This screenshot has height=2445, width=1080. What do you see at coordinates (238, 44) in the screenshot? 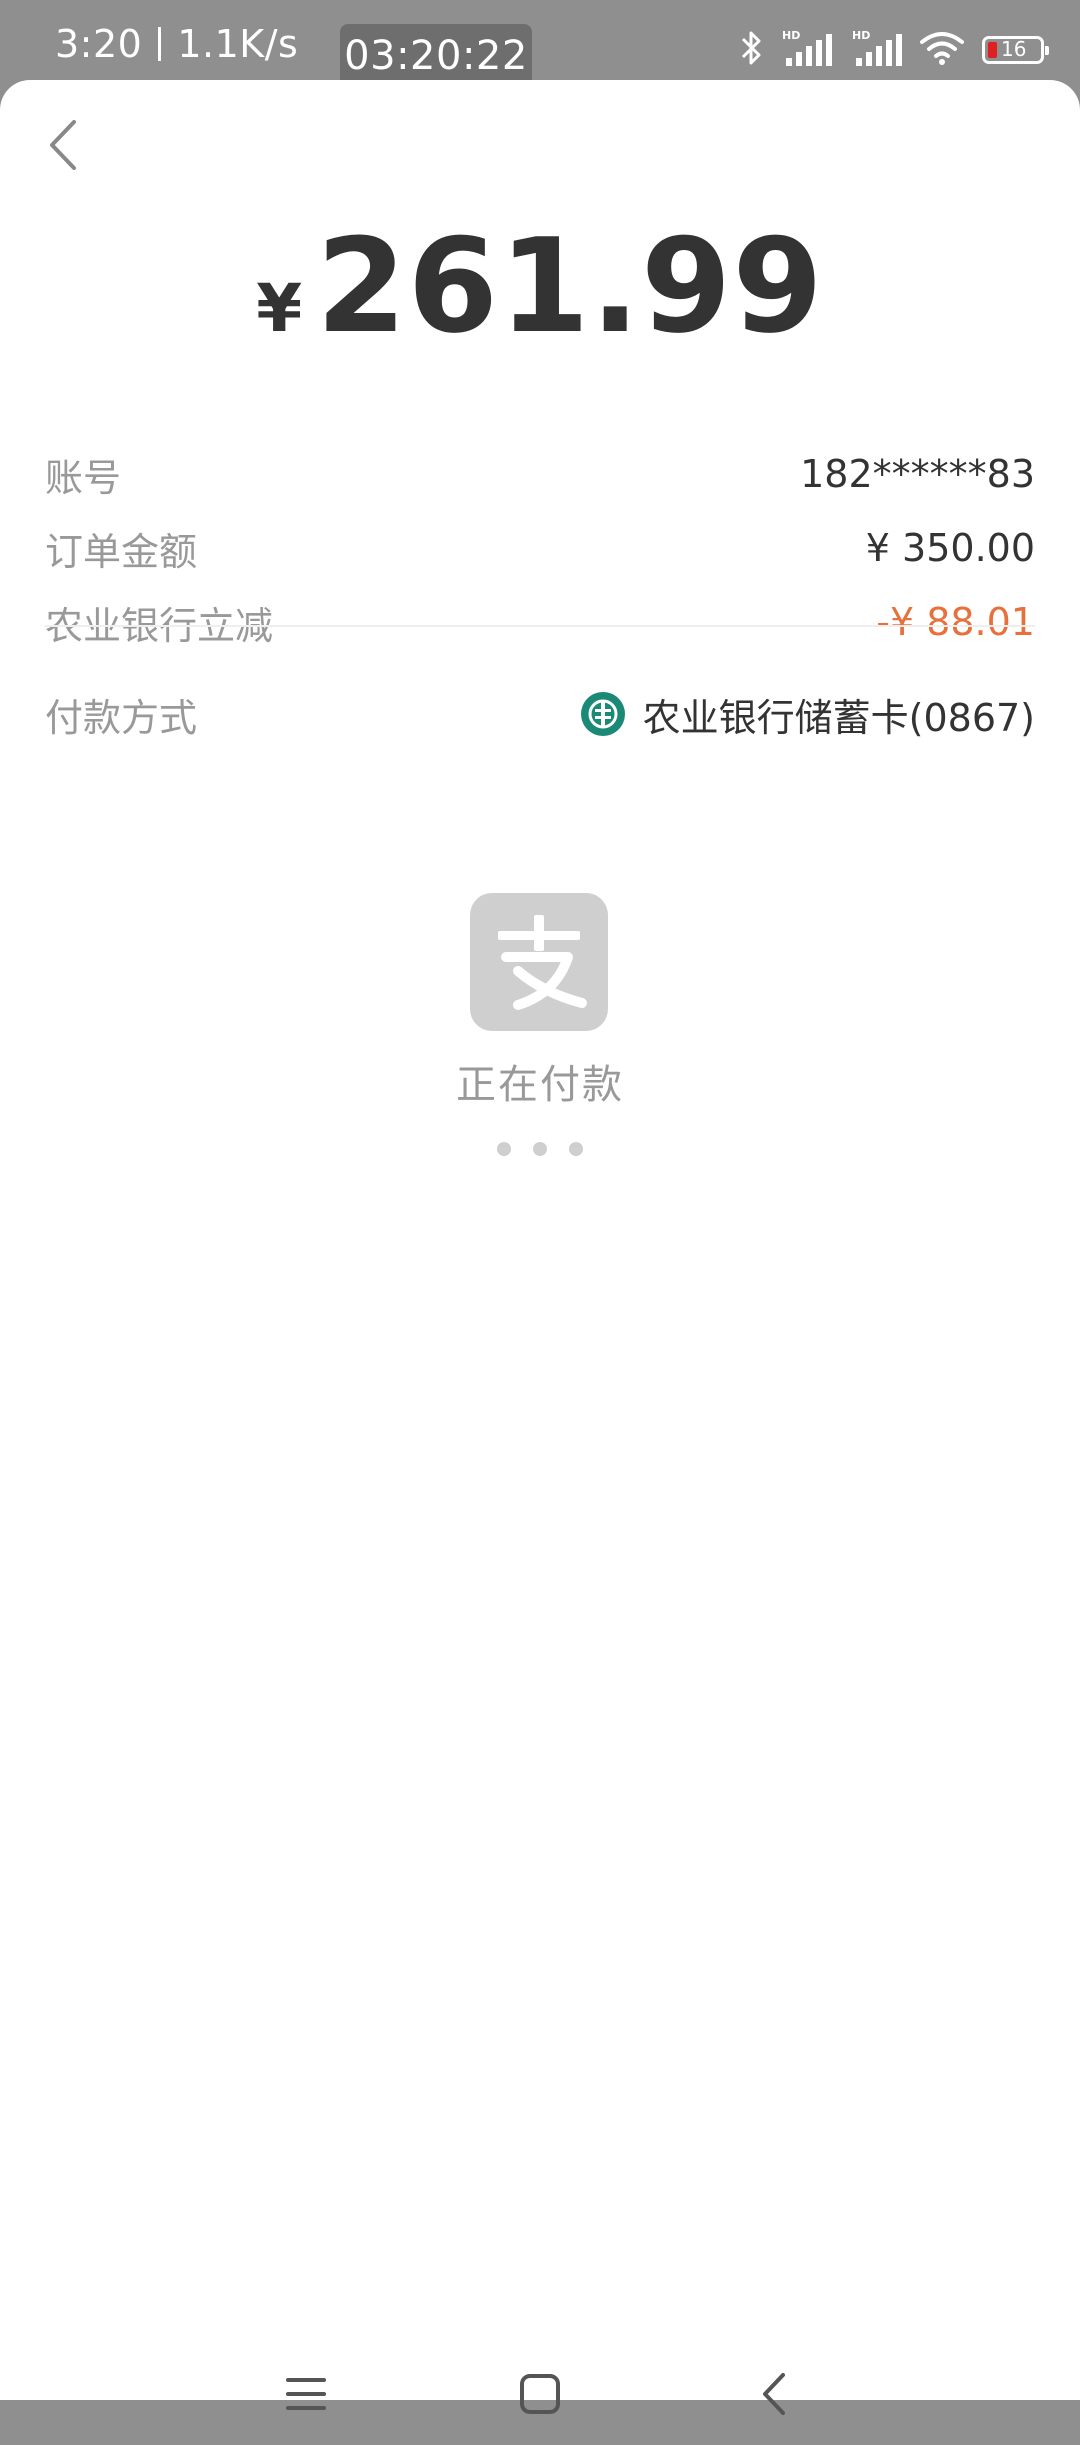
I see `network-speed: 1.1K/s` at bounding box center [238, 44].